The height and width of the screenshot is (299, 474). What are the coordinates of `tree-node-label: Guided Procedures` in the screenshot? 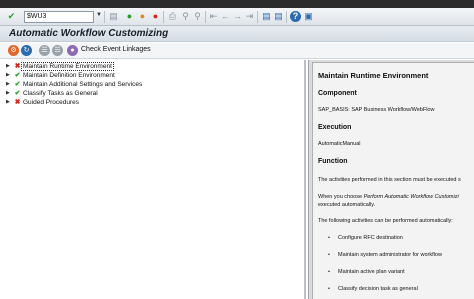 It's located at (51, 102).